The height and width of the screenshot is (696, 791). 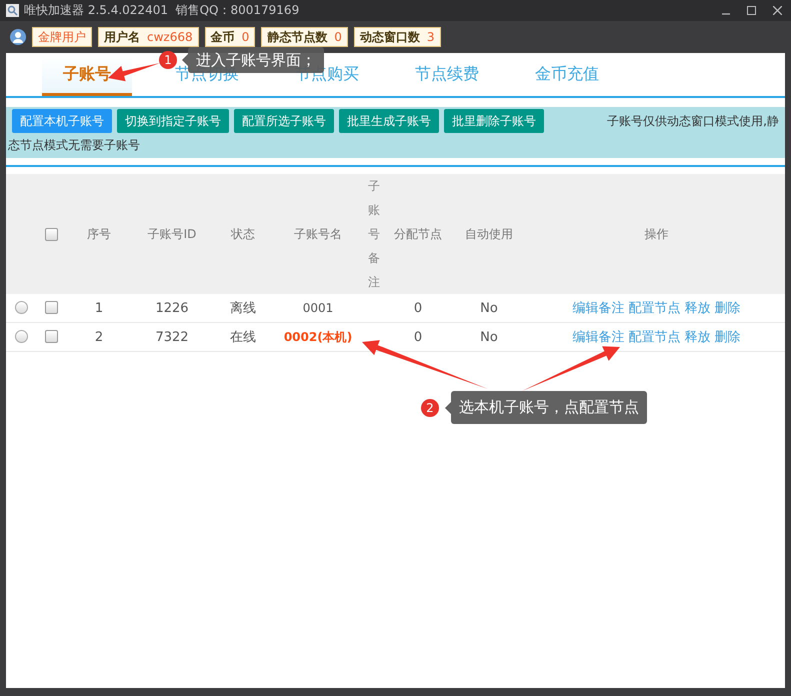 What do you see at coordinates (12, 10) in the screenshot?
I see `app-icon` at bounding box center [12, 10].